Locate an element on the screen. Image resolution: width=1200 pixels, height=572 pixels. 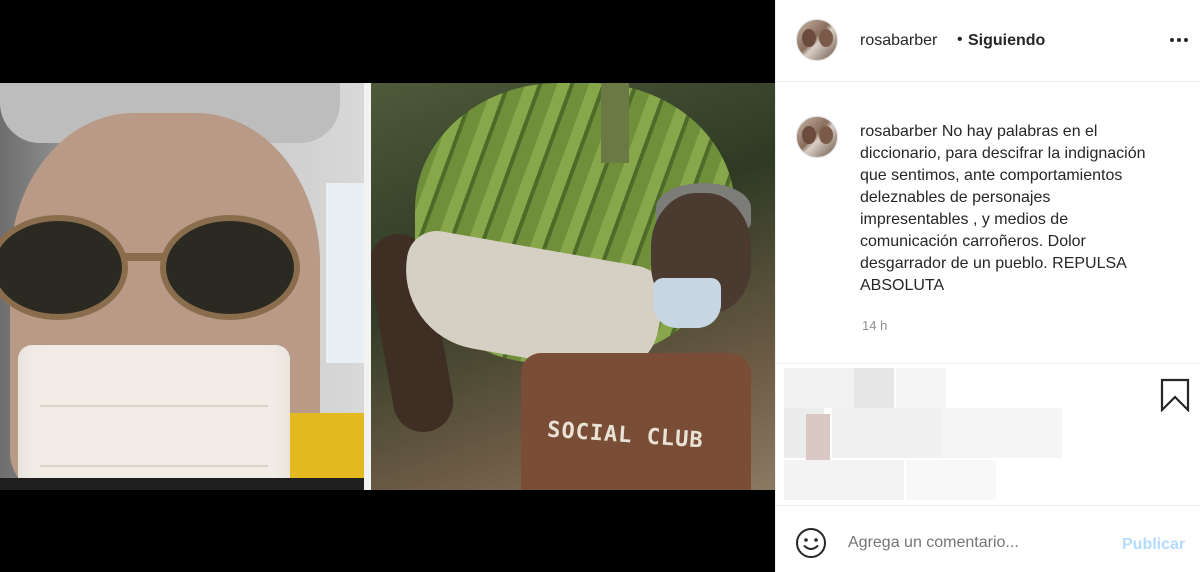
more-horizontal-icon is located at coordinates (1179, 40).